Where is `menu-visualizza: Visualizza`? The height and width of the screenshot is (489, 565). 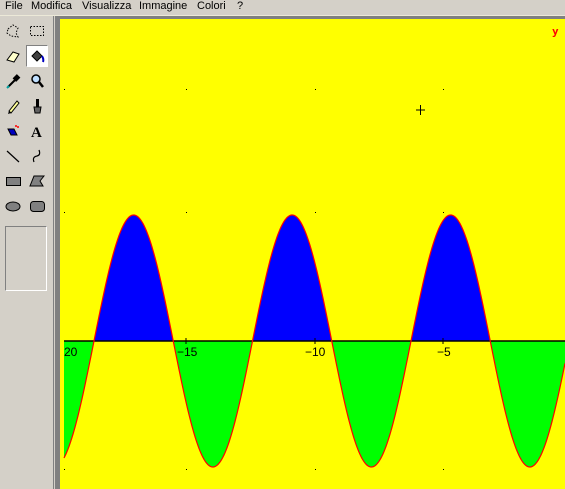
menu-visualizza: Visualizza is located at coordinates (106, 6).